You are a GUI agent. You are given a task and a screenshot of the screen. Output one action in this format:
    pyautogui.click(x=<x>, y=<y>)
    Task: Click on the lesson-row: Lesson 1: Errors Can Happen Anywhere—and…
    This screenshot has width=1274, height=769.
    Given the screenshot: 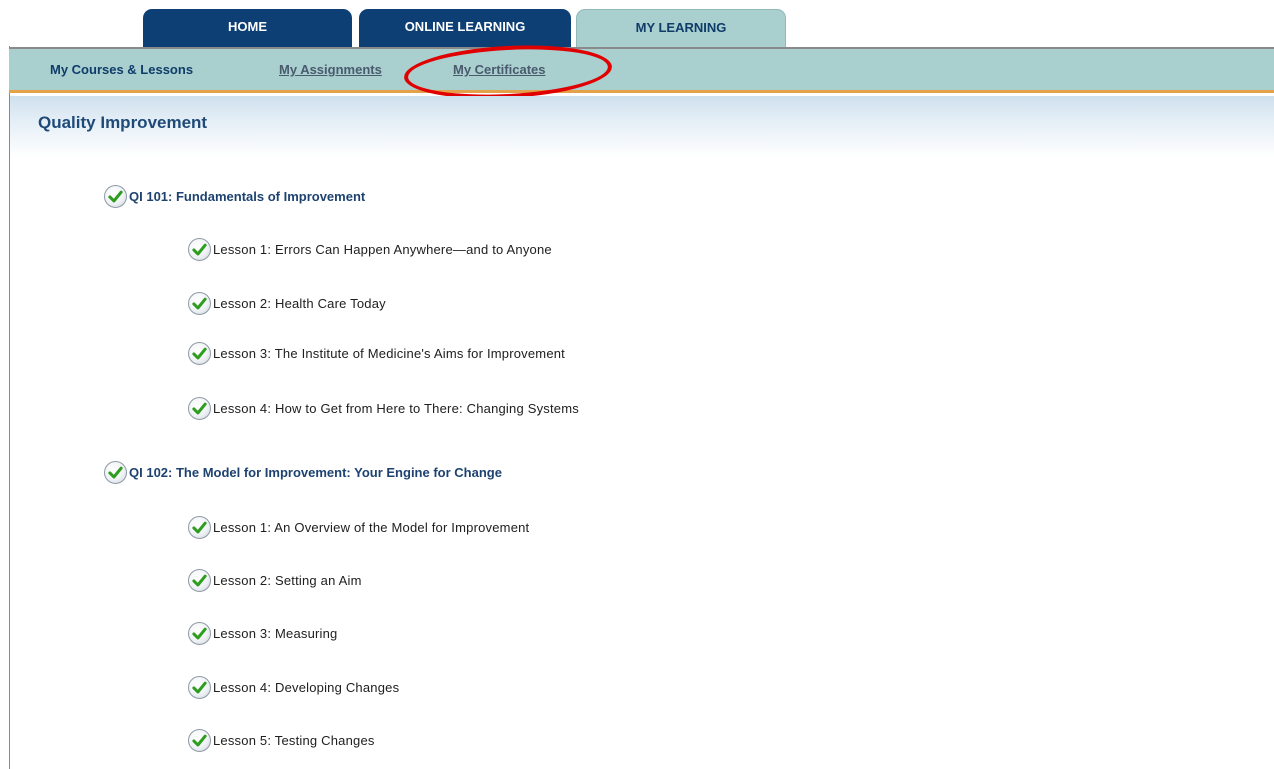 What is the action you would take?
    pyautogui.click(x=370, y=249)
    